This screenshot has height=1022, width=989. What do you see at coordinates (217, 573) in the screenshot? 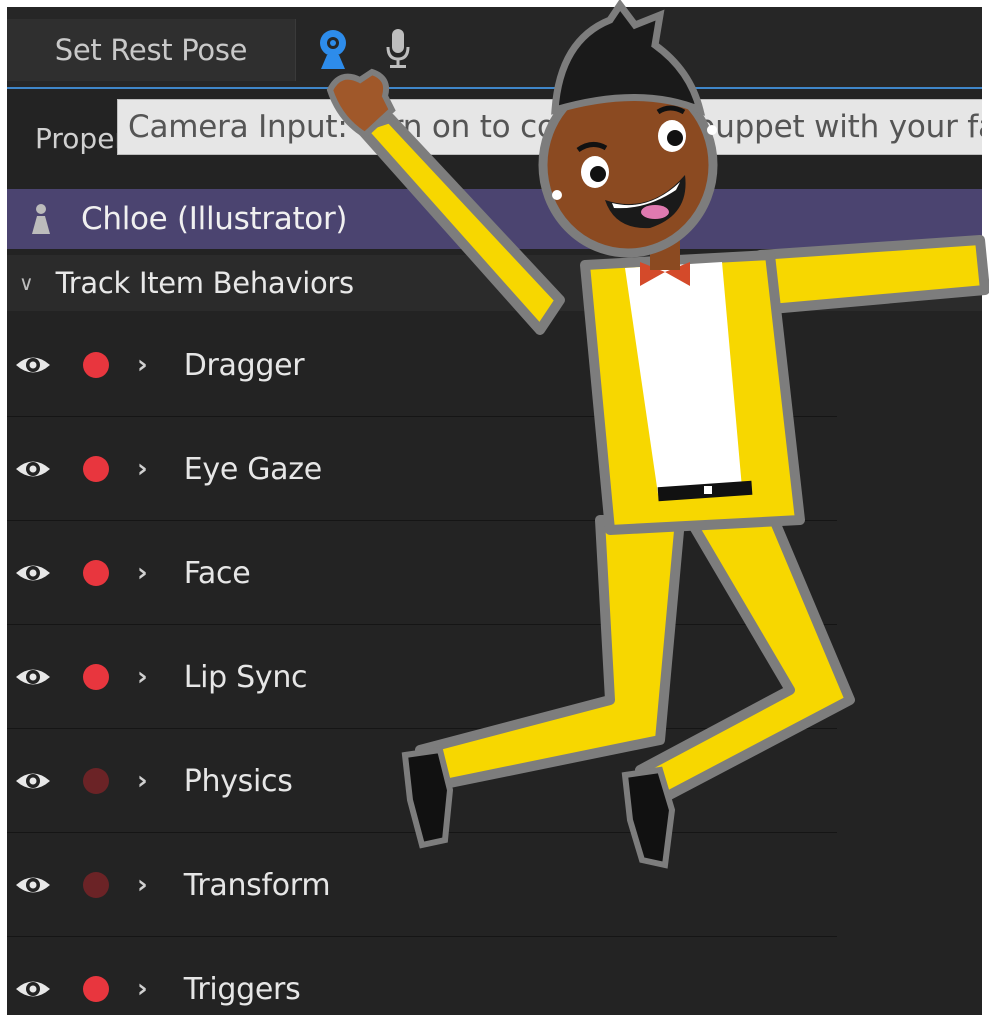
I see `behavior-label: Face` at bounding box center [217, 573].